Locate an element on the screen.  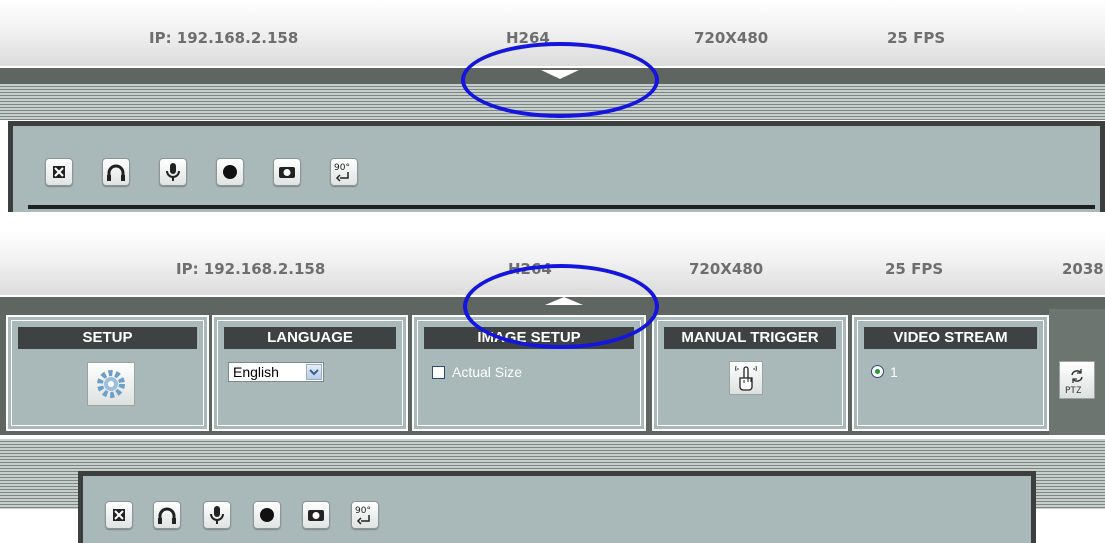
language-box: LANGUAGE English is located at coordinates (310, 373).